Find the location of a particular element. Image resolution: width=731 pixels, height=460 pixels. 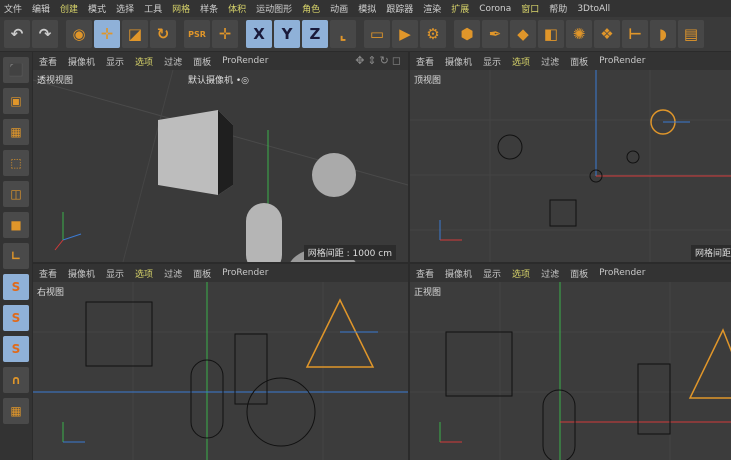

snap-3d-button: S is located at coordinates (16, 349).